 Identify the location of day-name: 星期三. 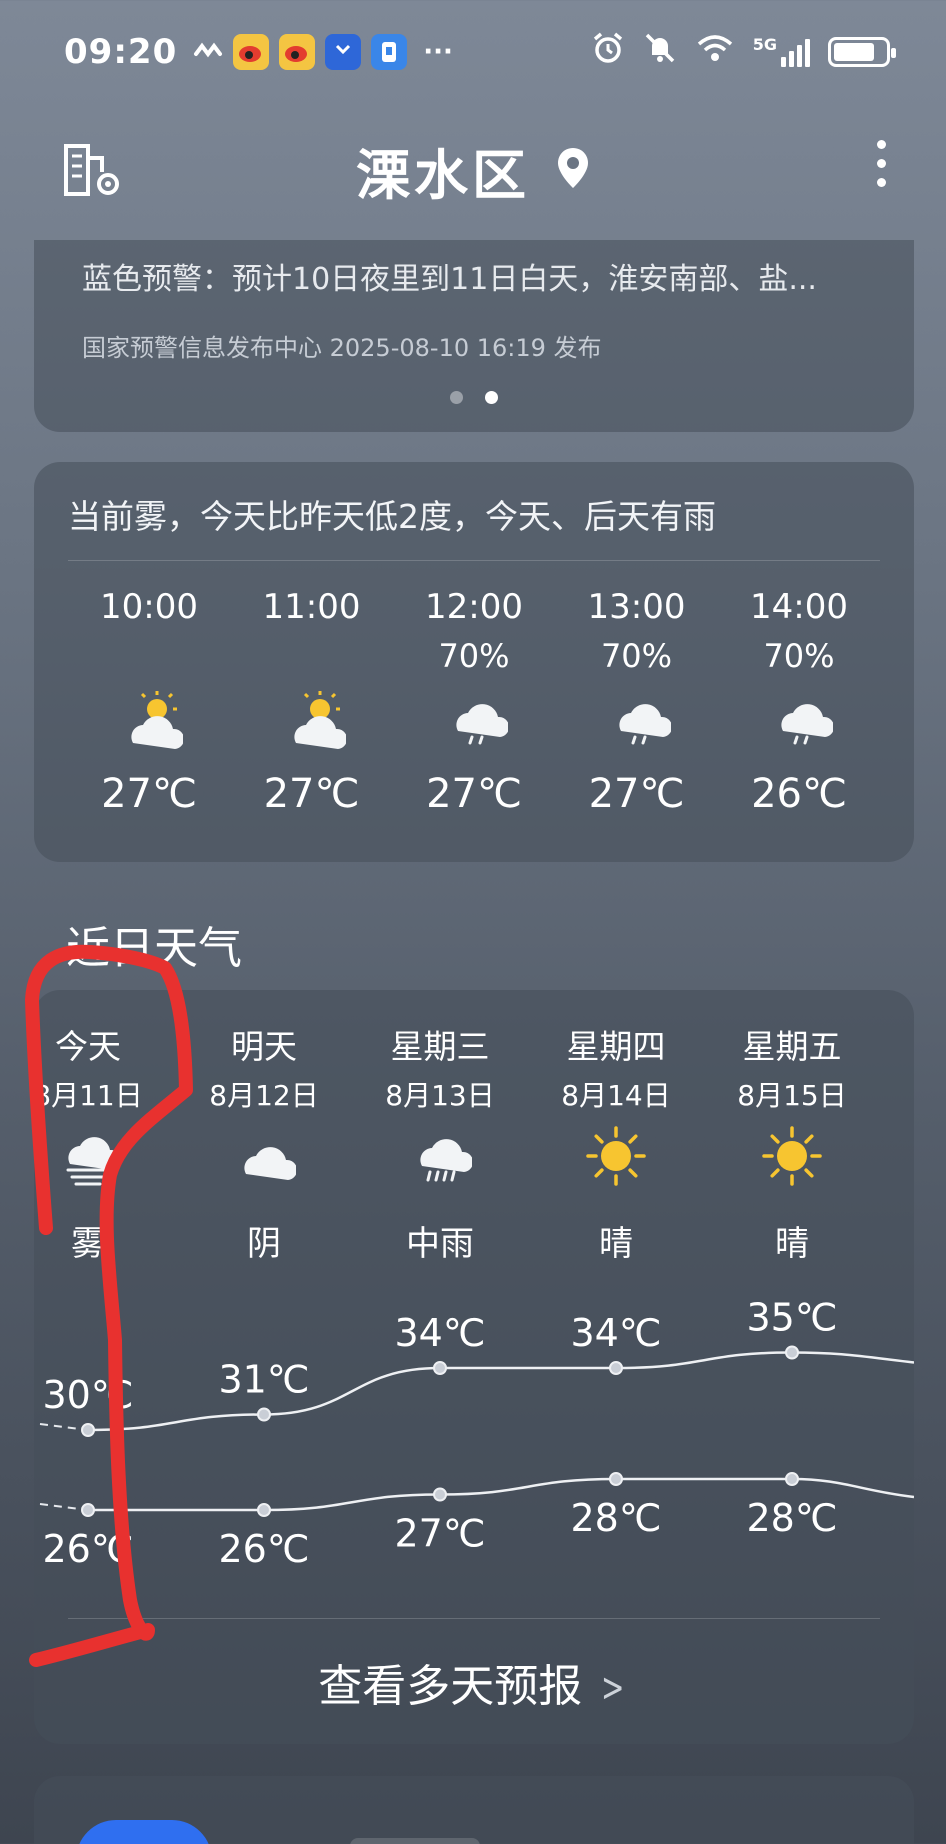
(440, 1046).